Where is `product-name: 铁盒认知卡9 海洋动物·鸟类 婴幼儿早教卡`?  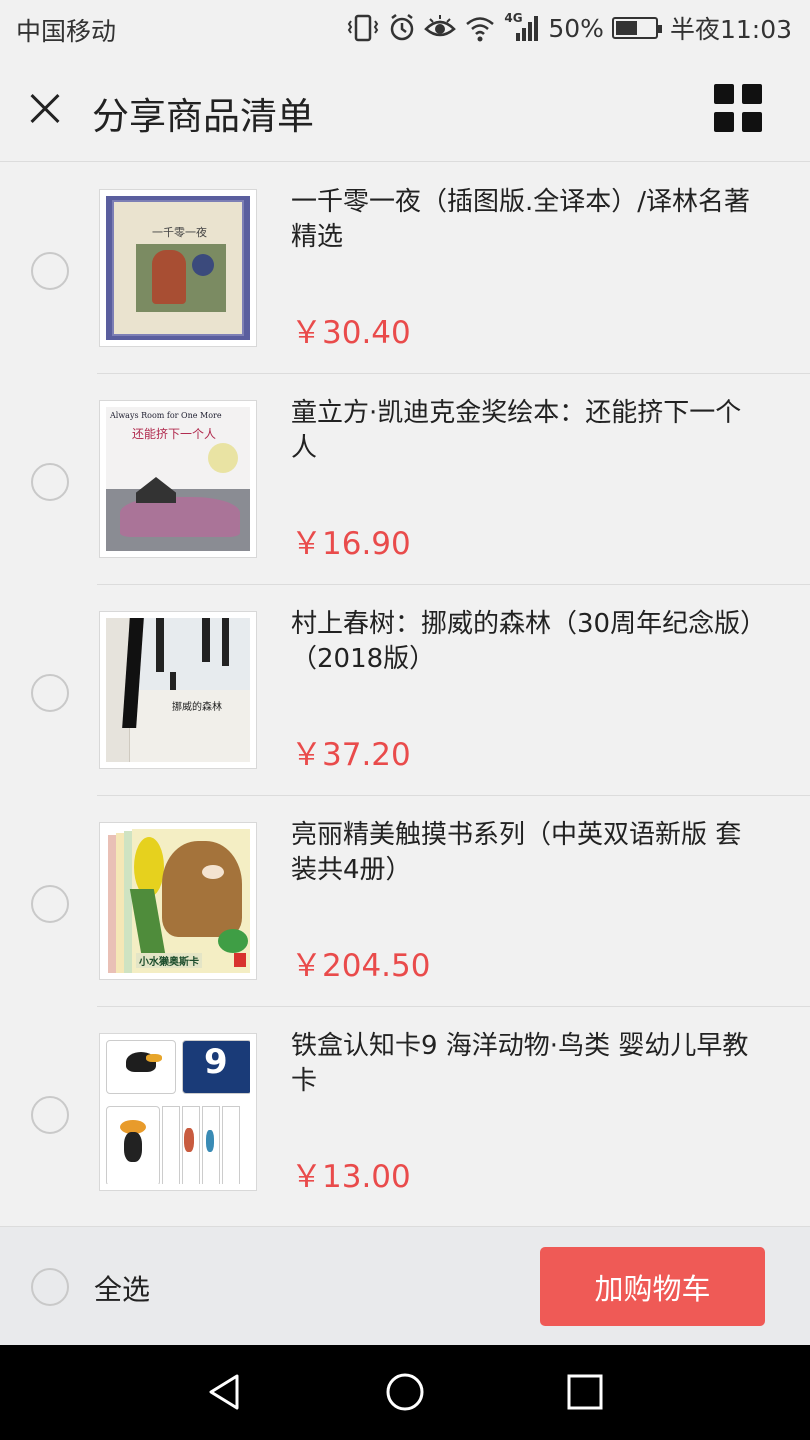 product-name: 铁盒认知卡9 海洋动物·鸟类 婴幼儿早教卡 is located at coordinates (526, 1064).